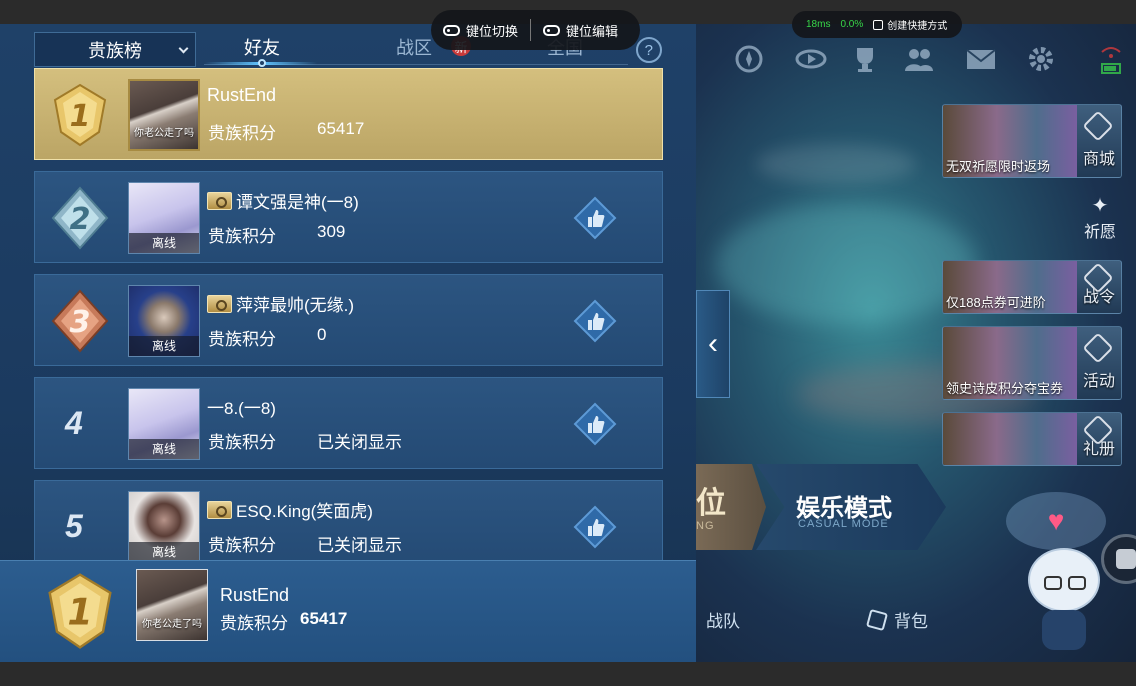  I want to click on mascot-character, so click(1064, 603).